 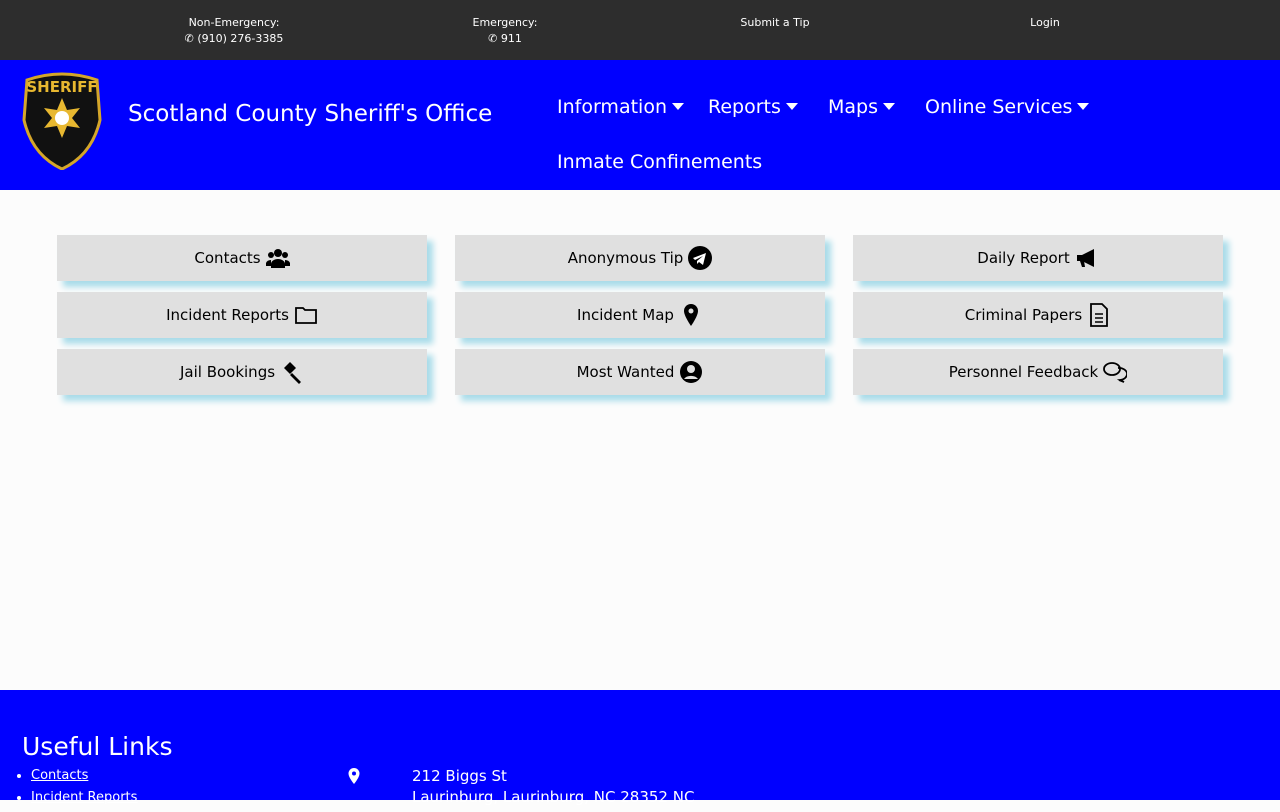 I want to click on most-wanted-button: Most Wanted, so click(x=640, y=372).